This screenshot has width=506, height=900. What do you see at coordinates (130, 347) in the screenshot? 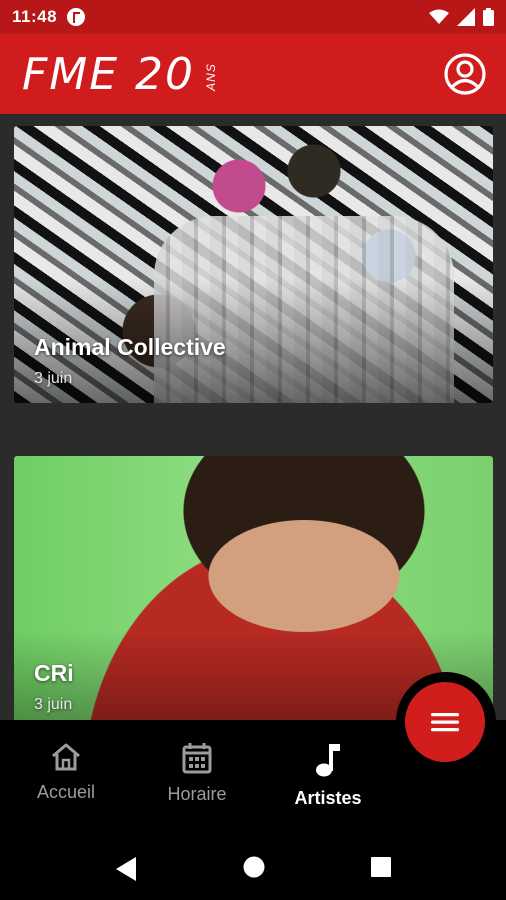
I see `artist-name: Animal Collective` at bounding box center [130, 347].